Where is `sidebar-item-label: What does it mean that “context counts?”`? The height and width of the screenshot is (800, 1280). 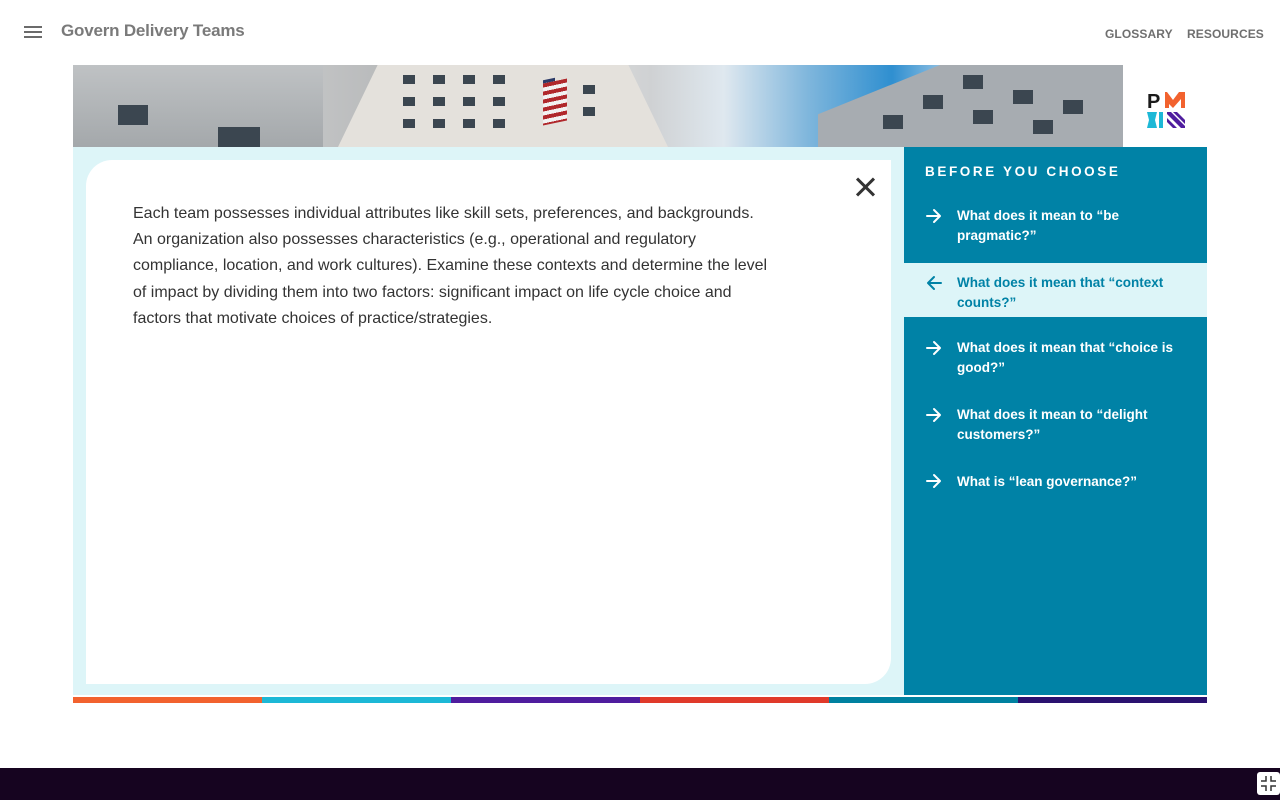
sidebar-item-label: What does it mean that “context counts?” is located at coordinates (1060, 292).